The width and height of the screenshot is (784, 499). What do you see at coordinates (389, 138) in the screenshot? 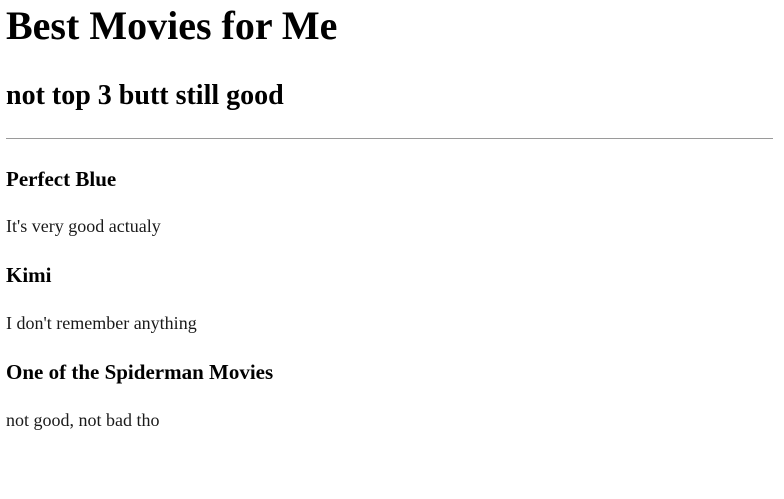
I see `divider` at bounding box center [389, 138].